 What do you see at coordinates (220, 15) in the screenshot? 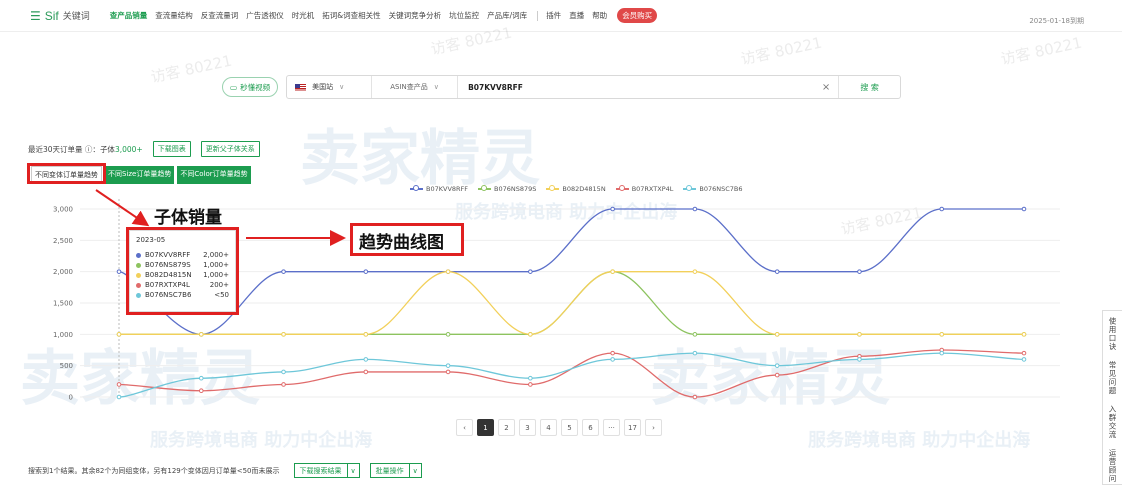
I see `nav-item-reverse: 反查流量词` at bounding box center [220, 15].